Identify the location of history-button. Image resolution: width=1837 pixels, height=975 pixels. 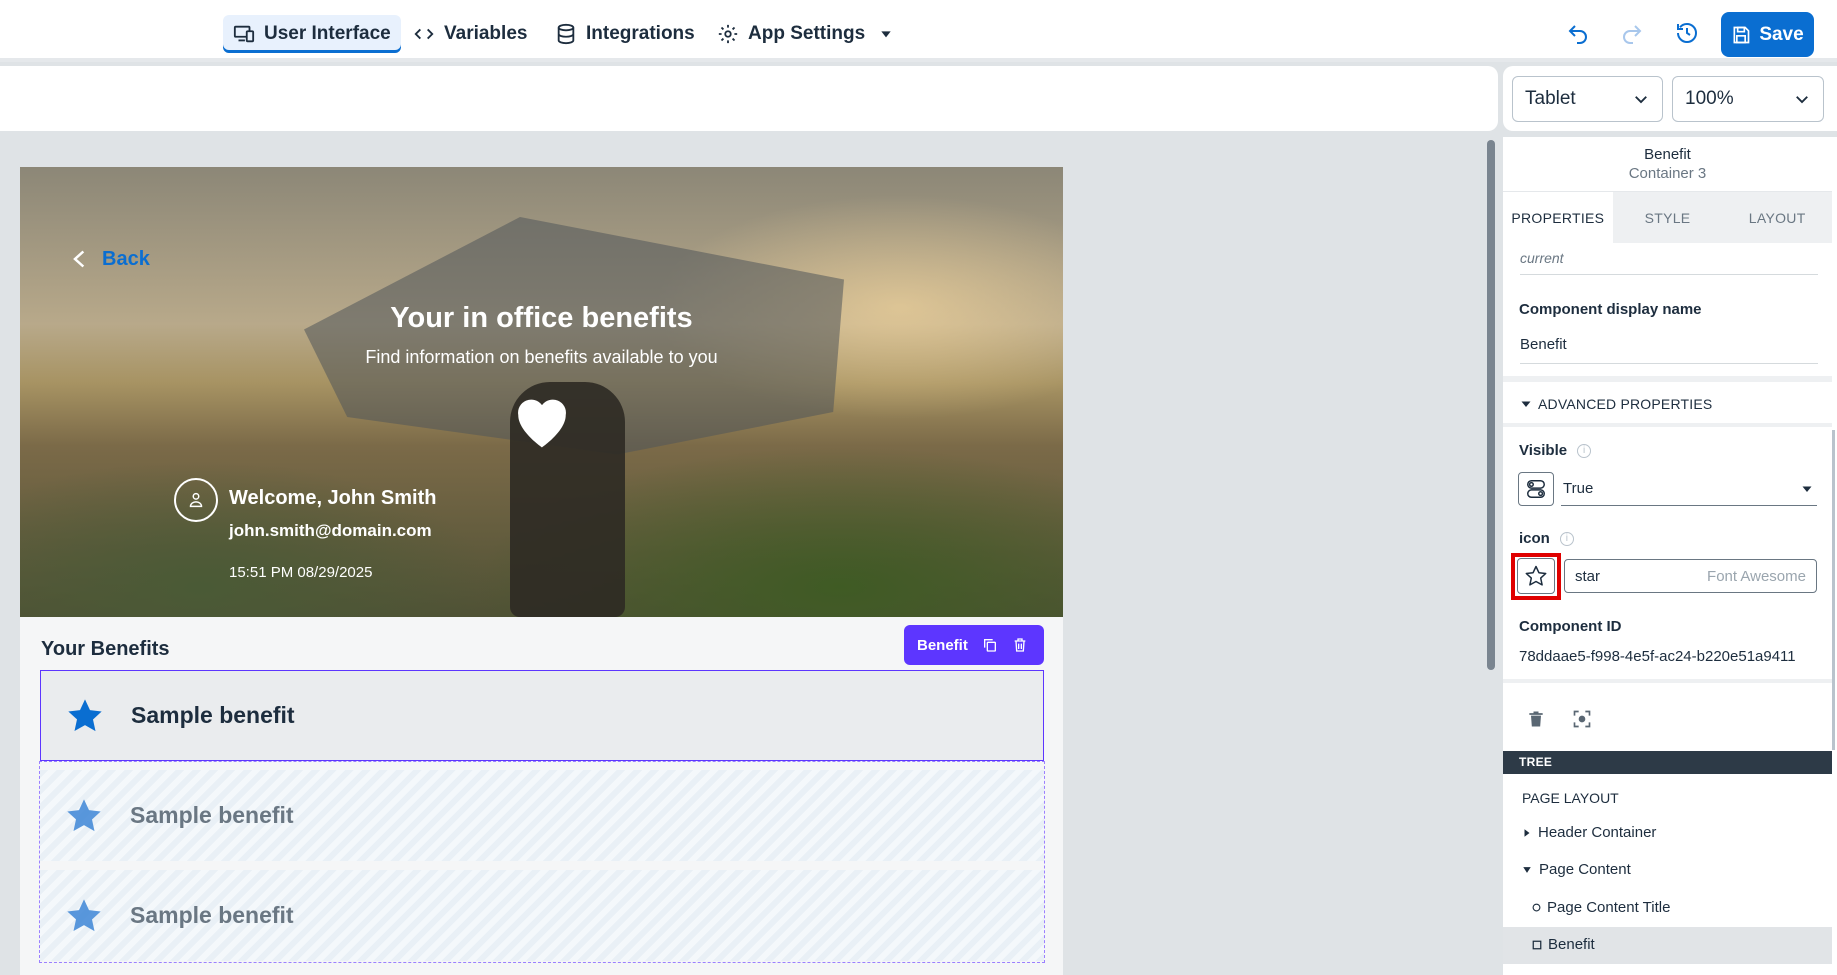
(1687, 33).